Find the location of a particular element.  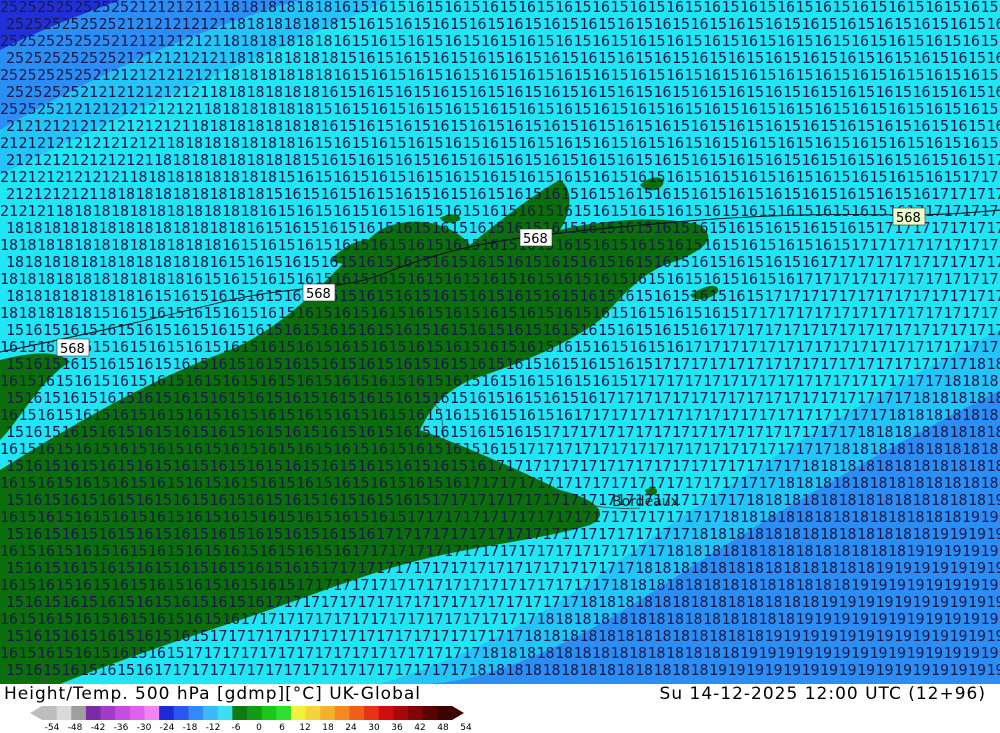

colorbar-tick-label: -6 is located at coordinates (236, 728).